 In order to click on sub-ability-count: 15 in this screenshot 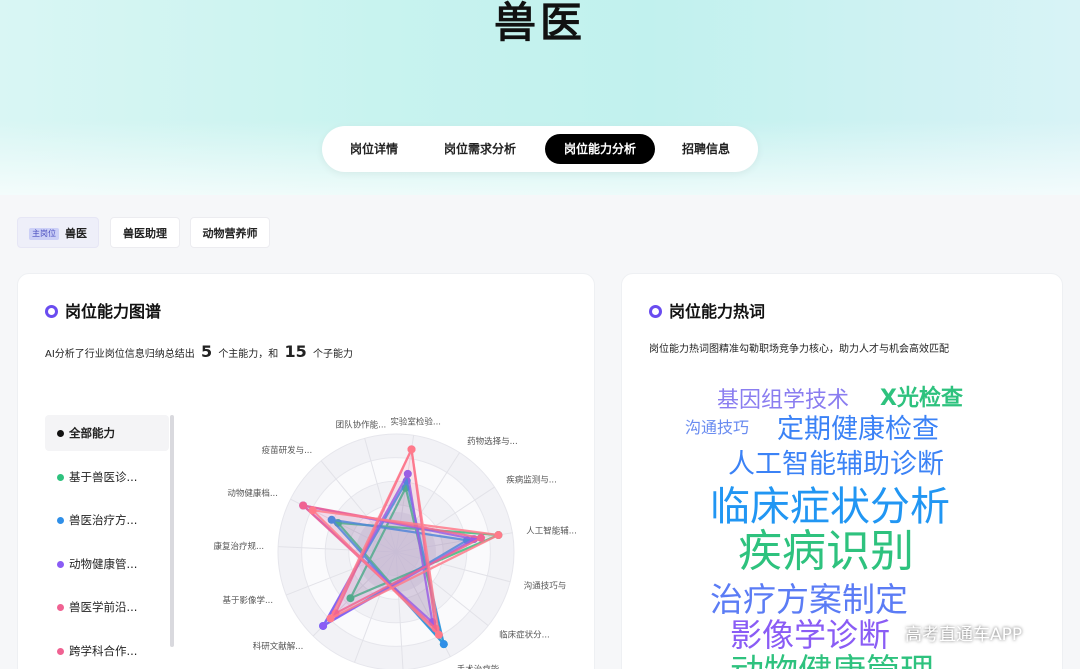, I will do `click(295, 351)`.